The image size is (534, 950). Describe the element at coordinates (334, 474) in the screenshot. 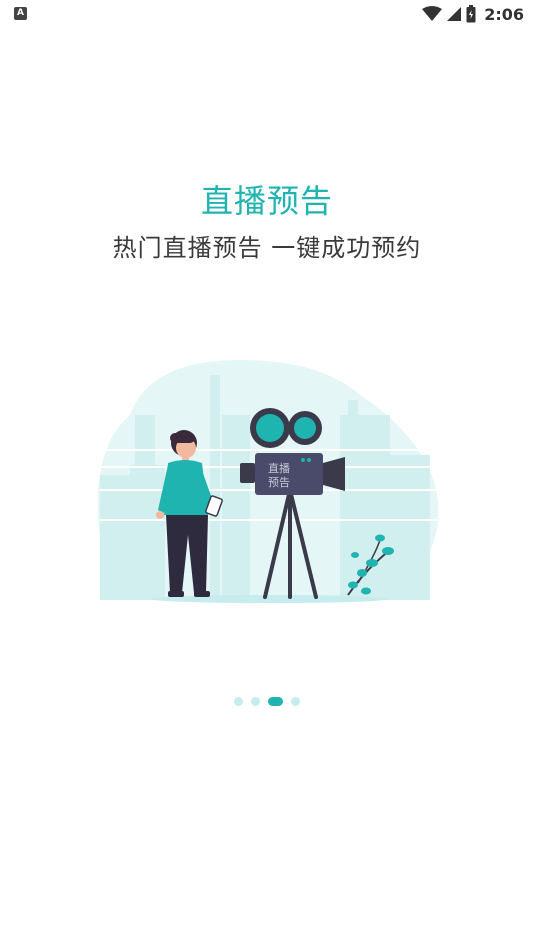

I see `camera-lens` at that location.